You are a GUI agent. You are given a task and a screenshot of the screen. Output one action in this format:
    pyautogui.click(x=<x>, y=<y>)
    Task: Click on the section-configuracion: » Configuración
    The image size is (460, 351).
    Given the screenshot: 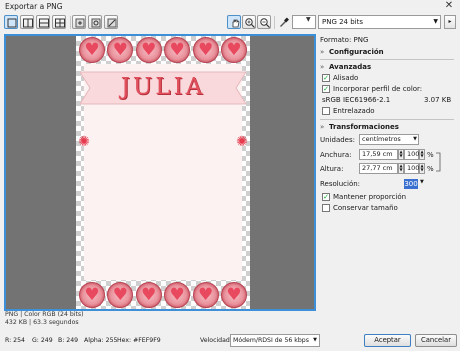 What is the action you would take?
    pyautogui.click(x=352, y=52)
    